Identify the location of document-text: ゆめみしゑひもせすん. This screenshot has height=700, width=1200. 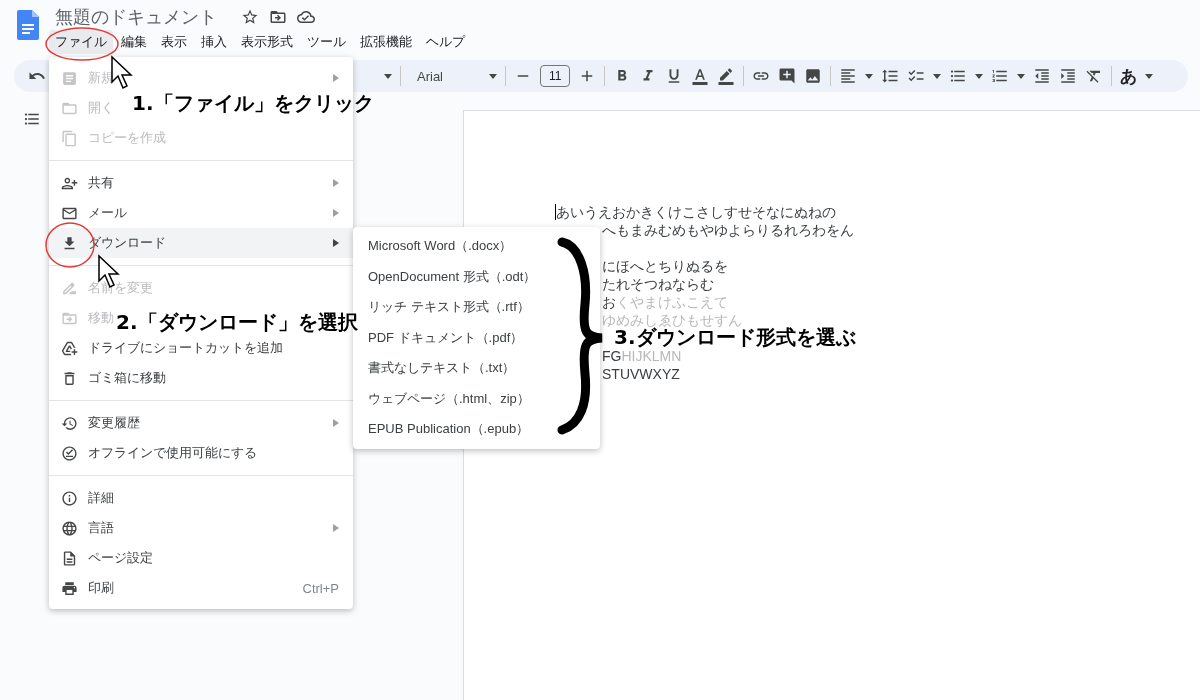
(672, 319).